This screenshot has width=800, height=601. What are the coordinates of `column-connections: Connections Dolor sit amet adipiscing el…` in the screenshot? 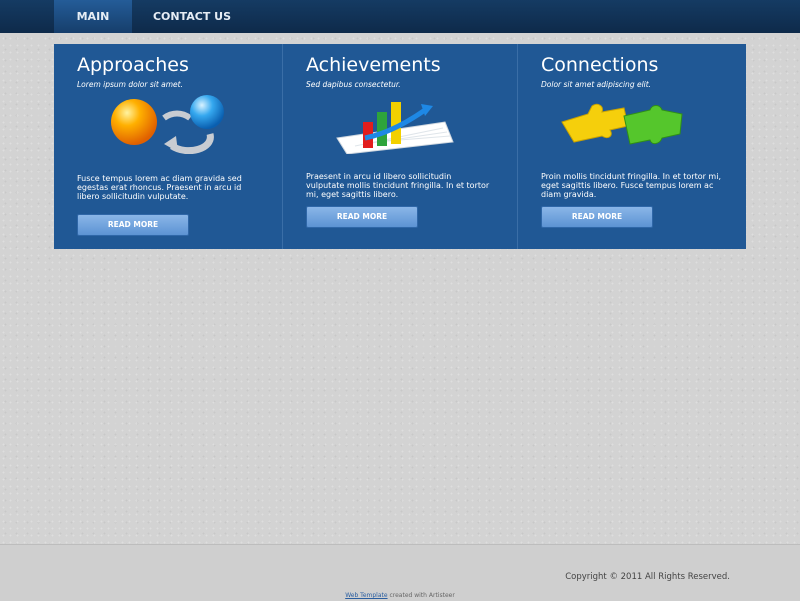 It's located at (632, 146).